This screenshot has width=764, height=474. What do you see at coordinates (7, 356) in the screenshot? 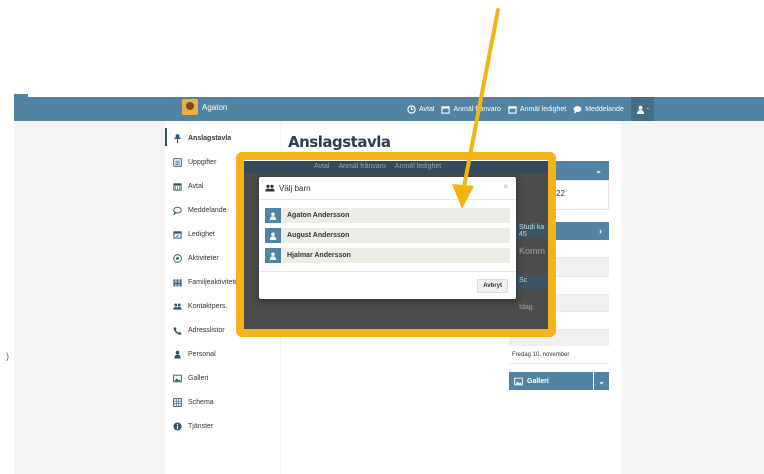
I see `edge-glyph: )` at bounding box center [7, 356].